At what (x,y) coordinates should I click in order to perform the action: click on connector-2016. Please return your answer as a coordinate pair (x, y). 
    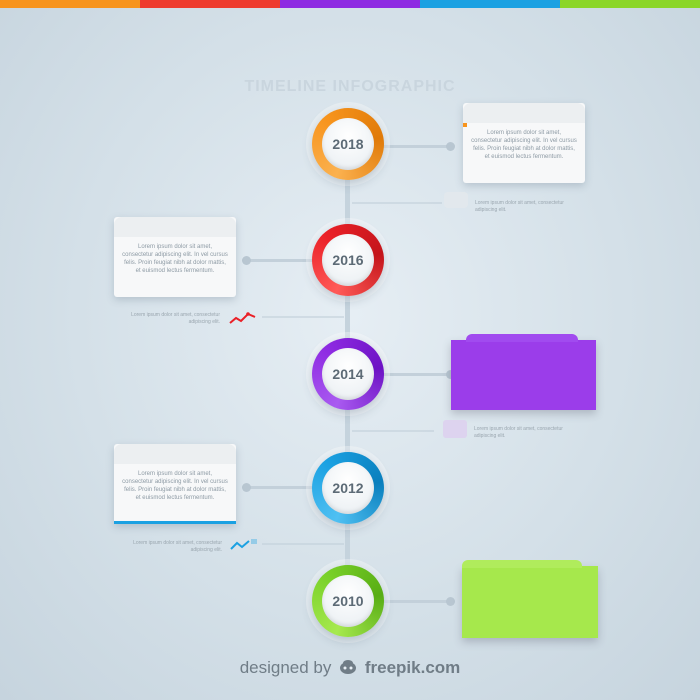
    Looking at the image, I should click on (280, 260).